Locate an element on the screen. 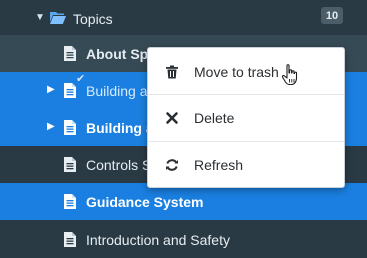 The width and height of the screenshot is (367, 258). close-icon is located at coordinates (172, 118).